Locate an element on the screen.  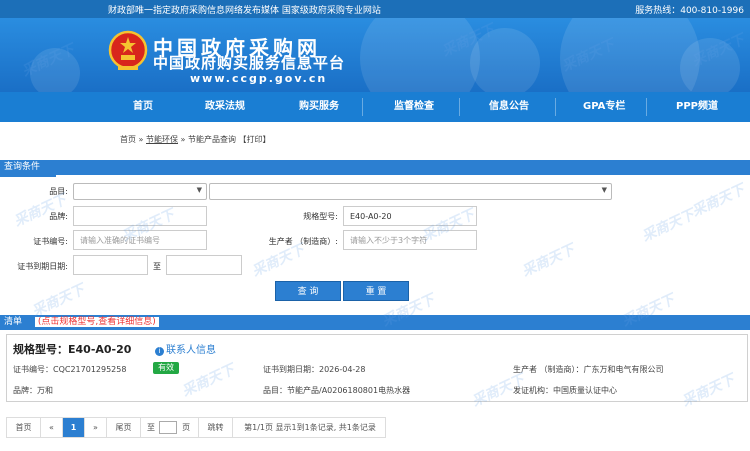
category-select-secondary: ▼ is located at coordinates (410, 191).